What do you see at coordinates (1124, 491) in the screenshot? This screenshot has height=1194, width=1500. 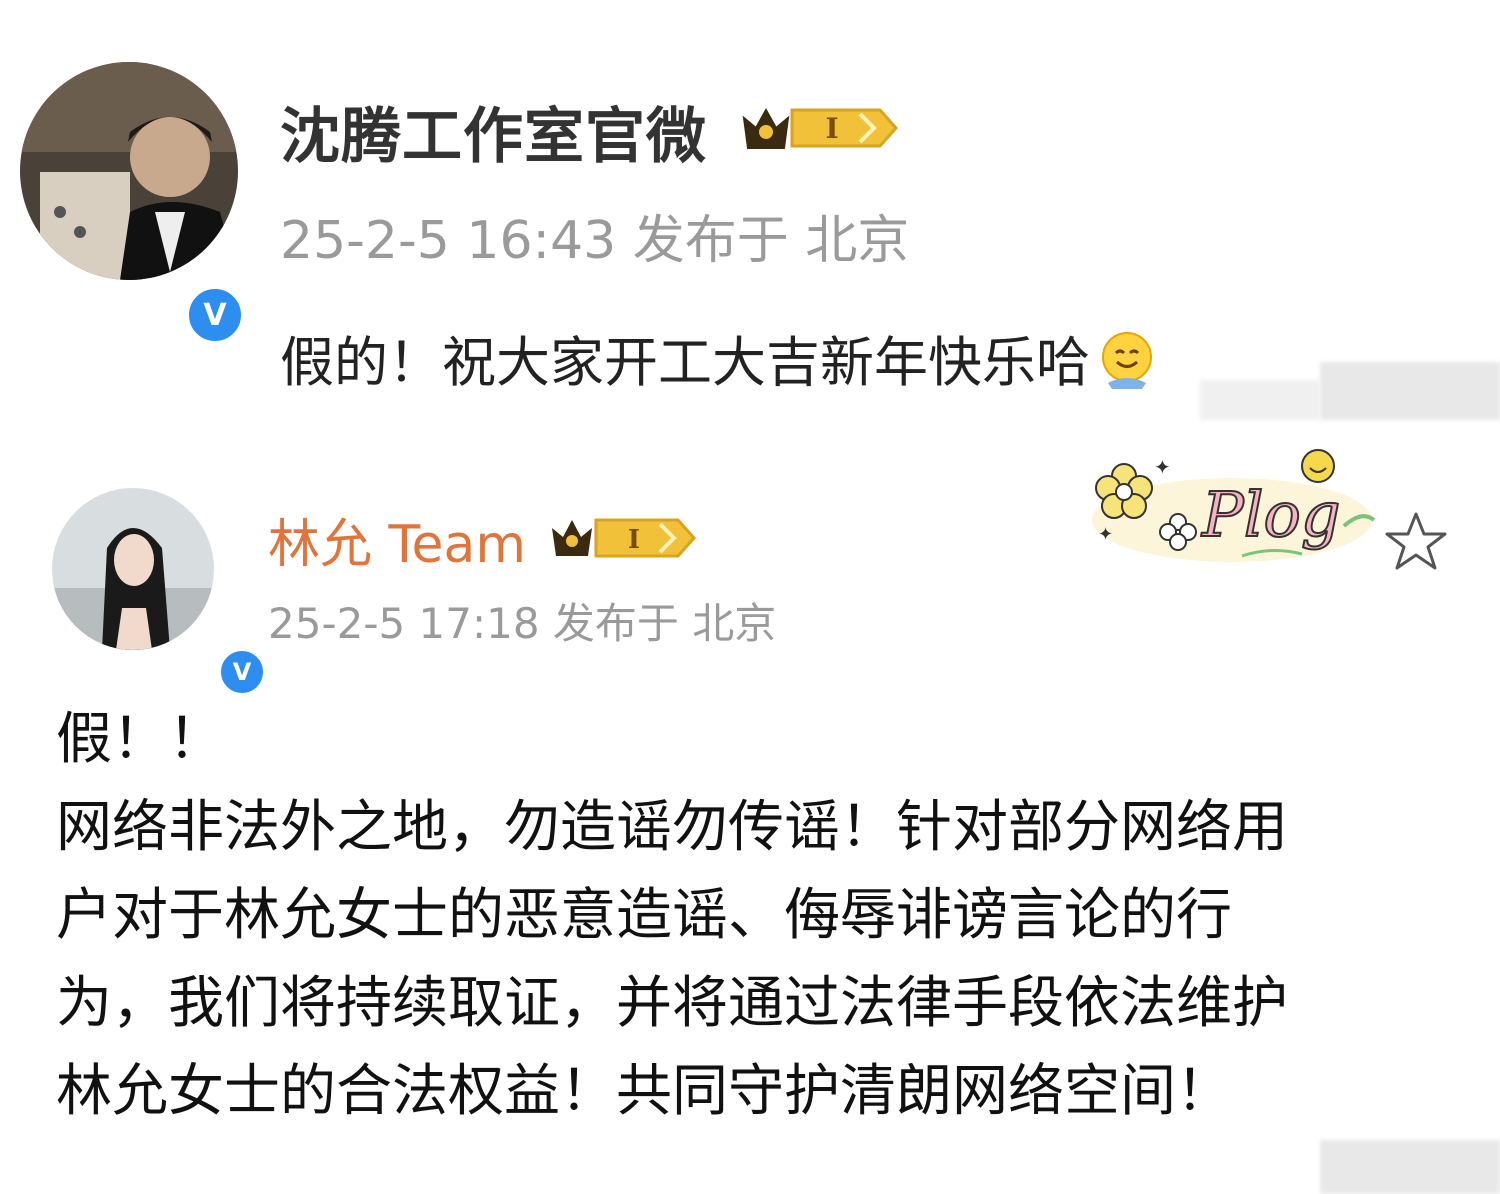 I see `flower-icon` at bounding box center [1124, 491].